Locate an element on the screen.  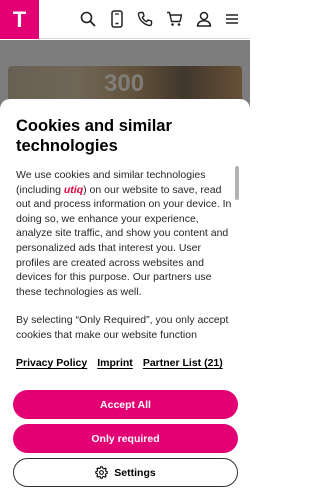
settings-button: Settings is located at coordinates (125, 472).